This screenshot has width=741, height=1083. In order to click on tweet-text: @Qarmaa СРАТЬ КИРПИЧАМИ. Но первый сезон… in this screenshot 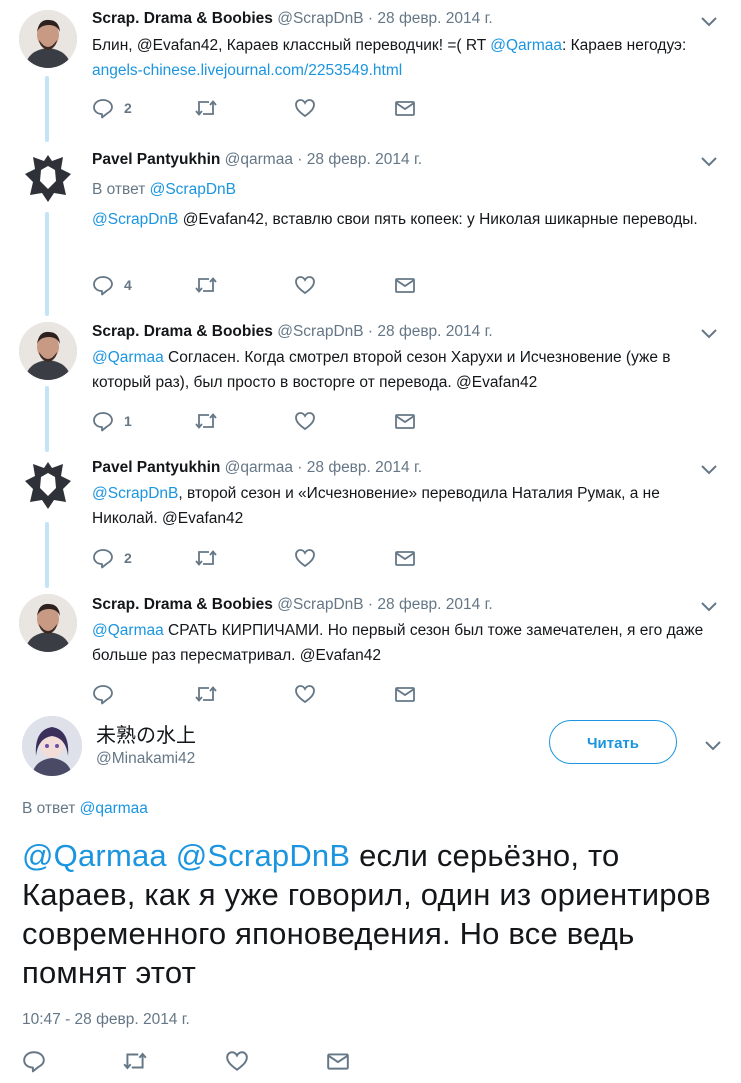, I will do `click(407, 643)`.